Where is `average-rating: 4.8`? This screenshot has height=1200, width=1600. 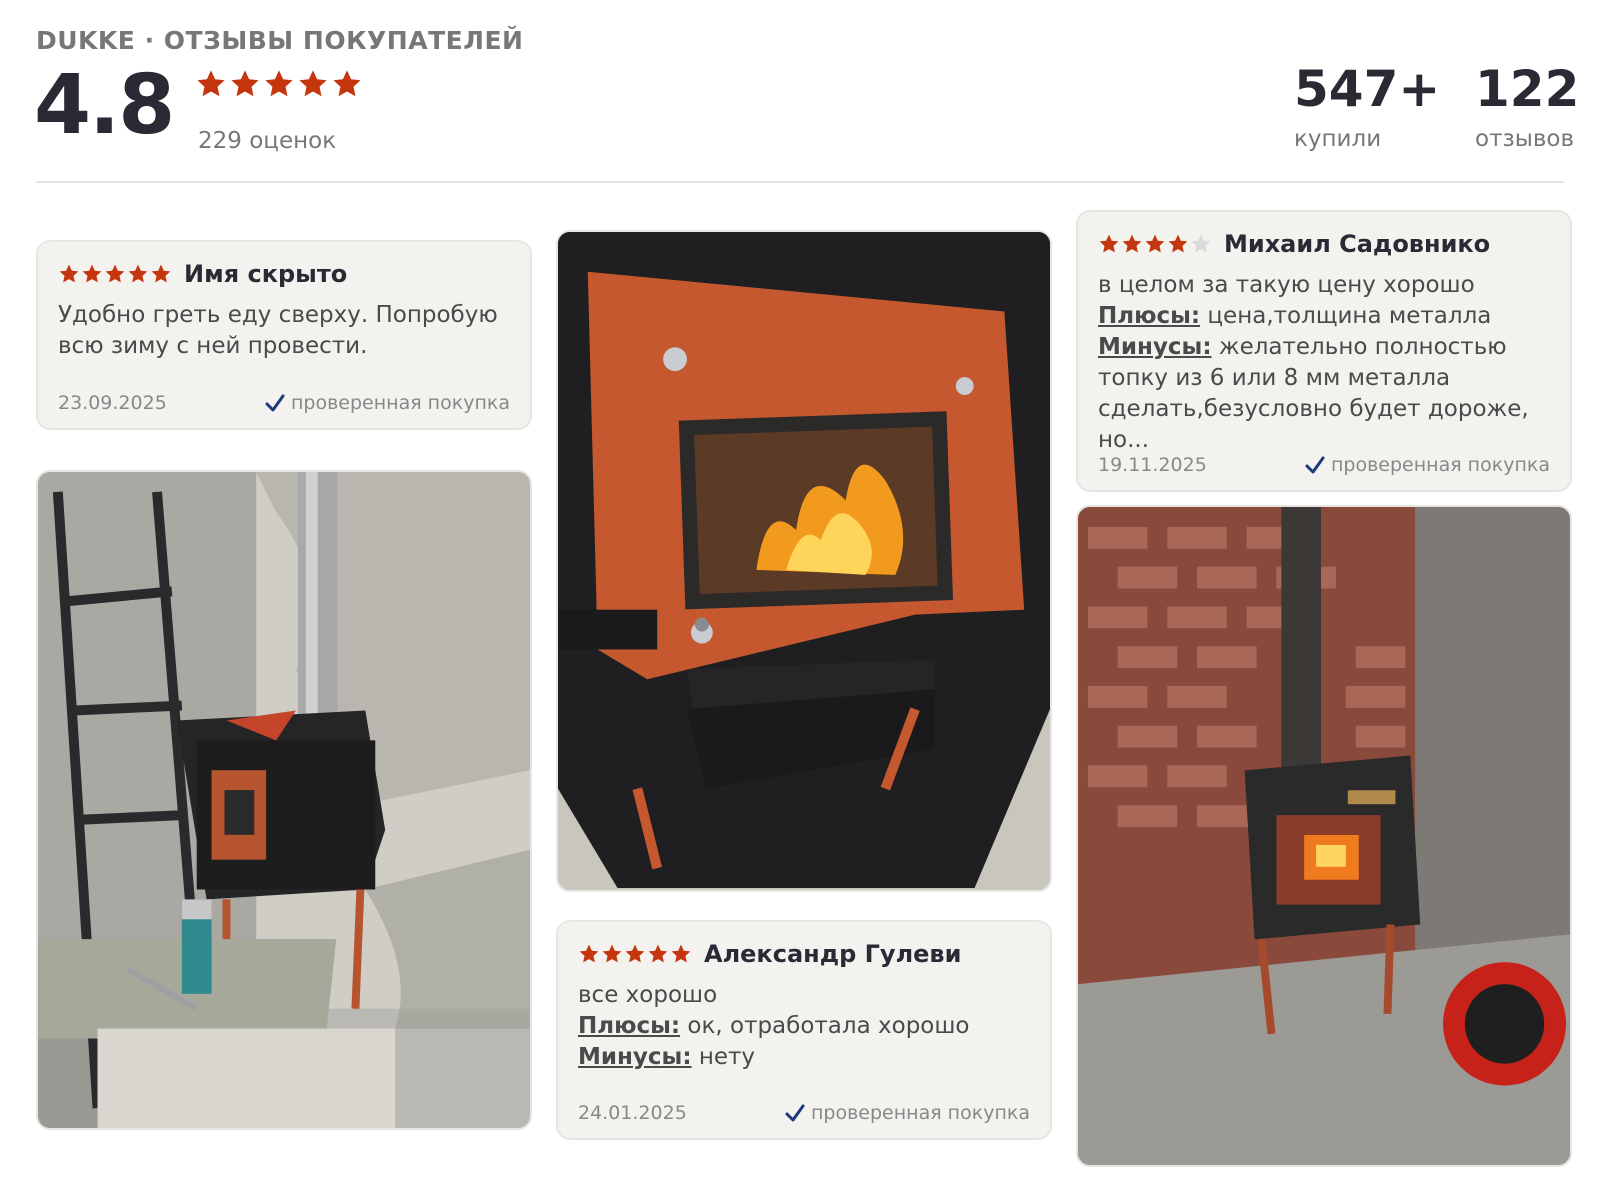
average-rating: 4.8 is located at coordinates (104, 105).